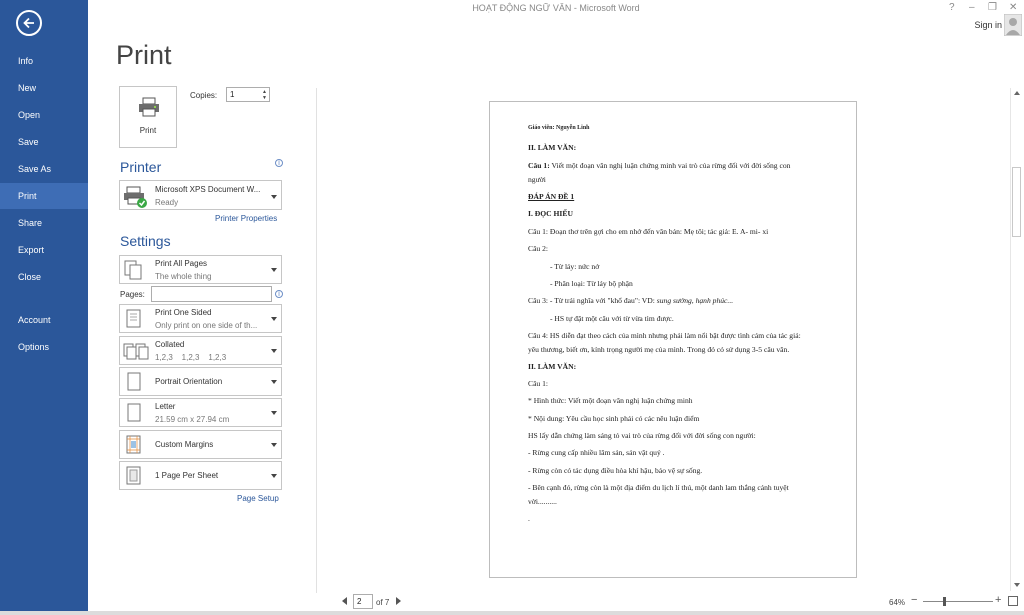 The image size is (1024, 615). What do you see at coordinates (204, 95) in the screenshot?
I see `copies-label: Copies:` at bounding box center [204, 95].